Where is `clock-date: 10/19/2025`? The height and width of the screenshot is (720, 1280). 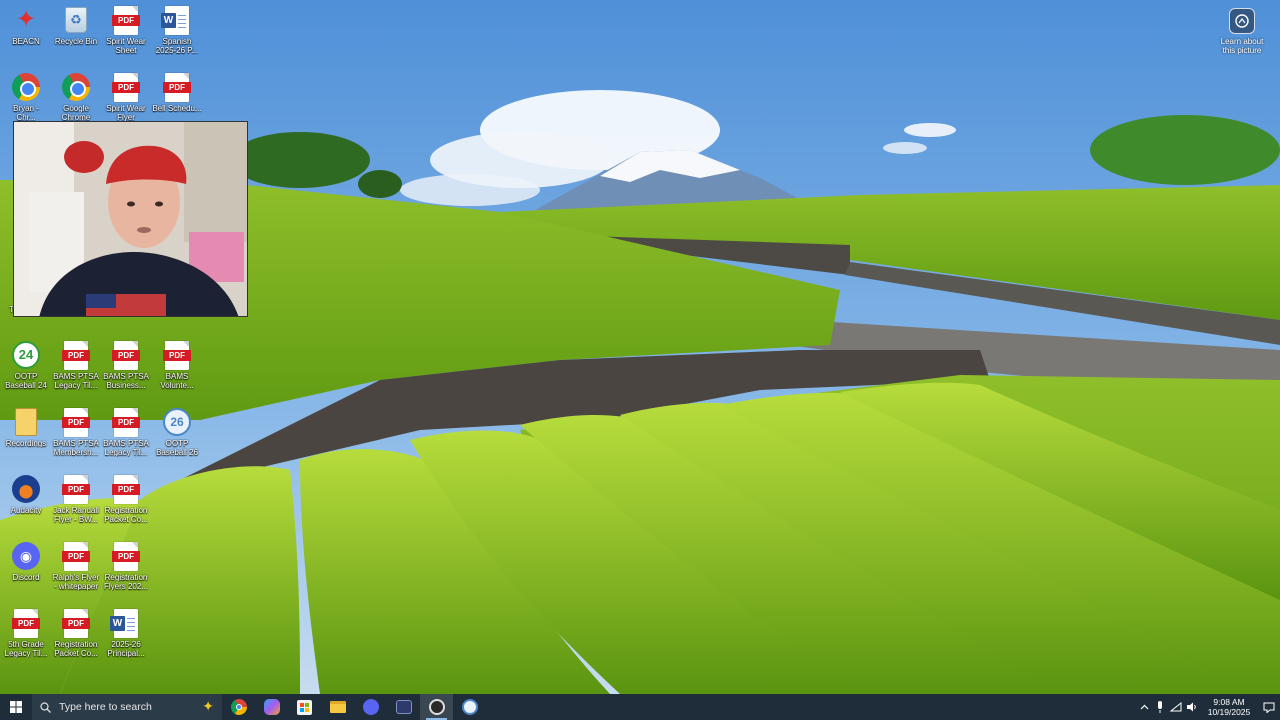
clock-date: 10/19/2025 is located at coordinates (1229, 712).